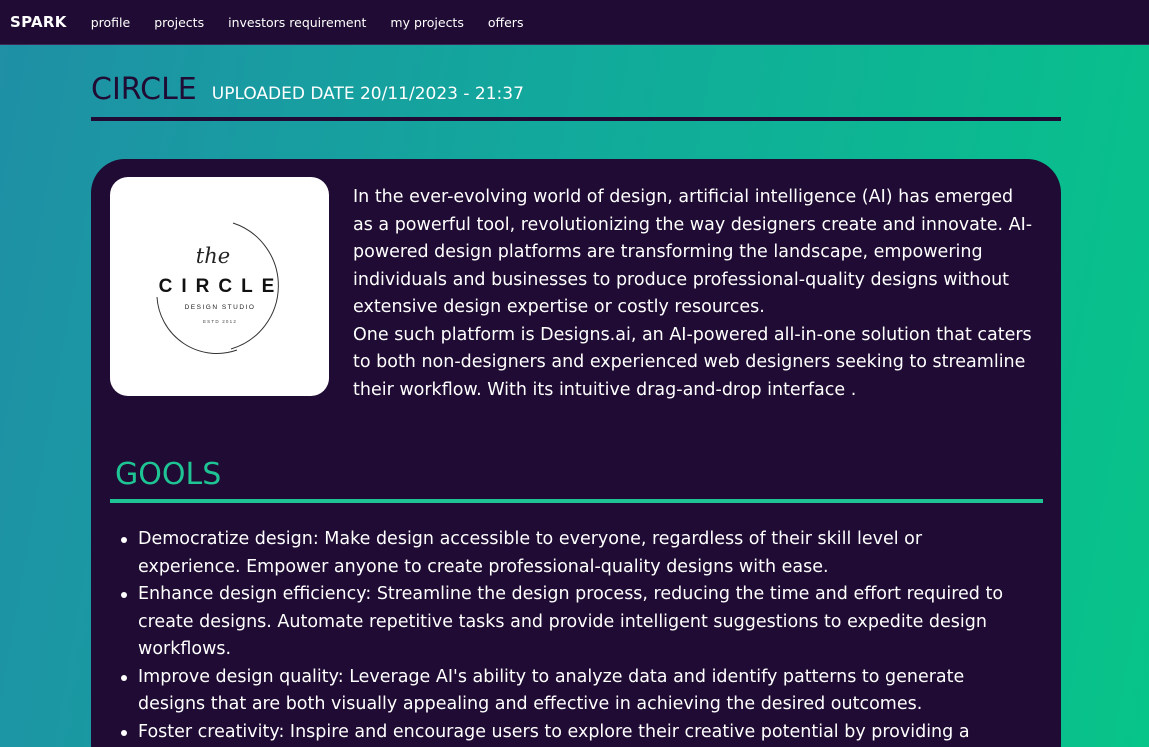  Describe the element at coordinates (297, 22) in the screenshot. I see `nav-link-investors-requirement: investors requirement` at that location.